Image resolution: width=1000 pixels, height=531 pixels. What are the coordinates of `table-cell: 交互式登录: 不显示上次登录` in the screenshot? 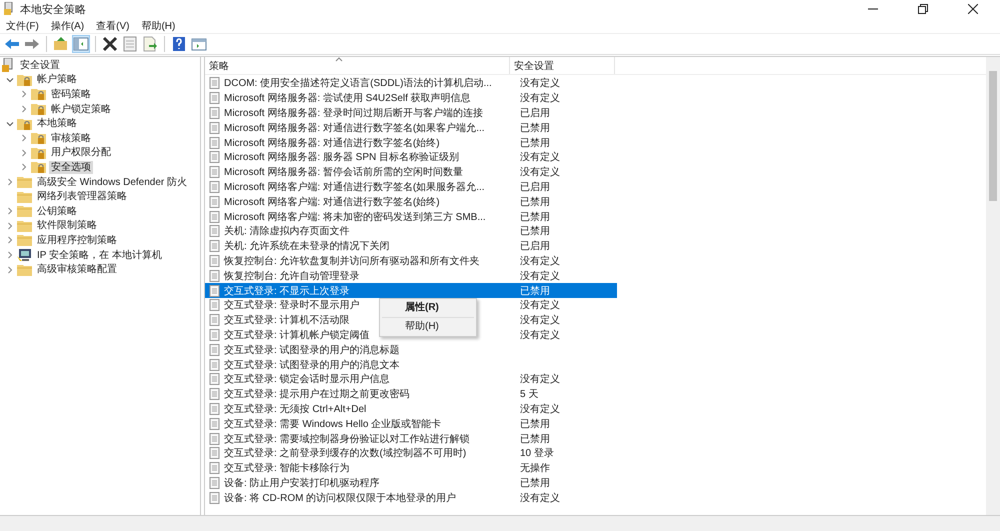 It's located at (287, 291).